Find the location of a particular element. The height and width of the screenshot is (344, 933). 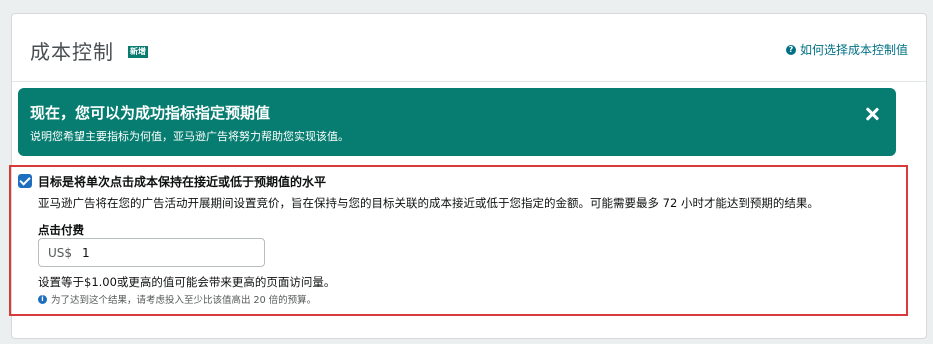

info-icon: i is located at coordinates (42, 299).